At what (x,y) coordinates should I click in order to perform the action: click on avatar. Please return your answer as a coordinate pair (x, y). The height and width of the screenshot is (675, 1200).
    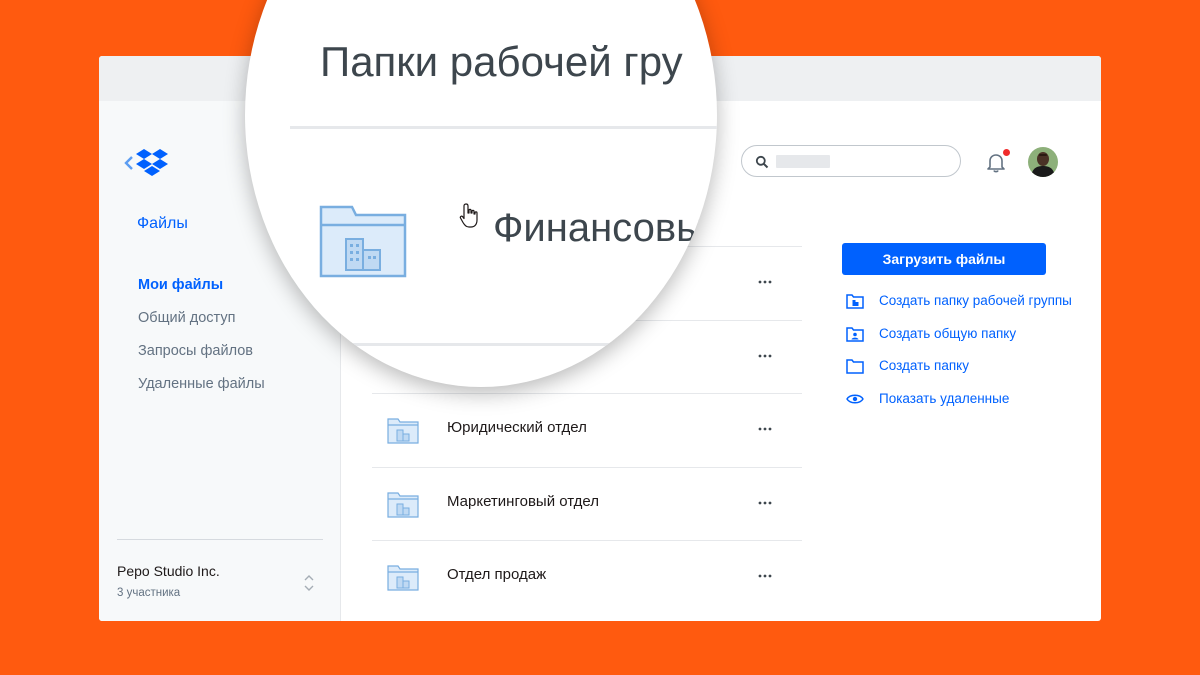
    Looking at the image, I should click on (1043, 162).